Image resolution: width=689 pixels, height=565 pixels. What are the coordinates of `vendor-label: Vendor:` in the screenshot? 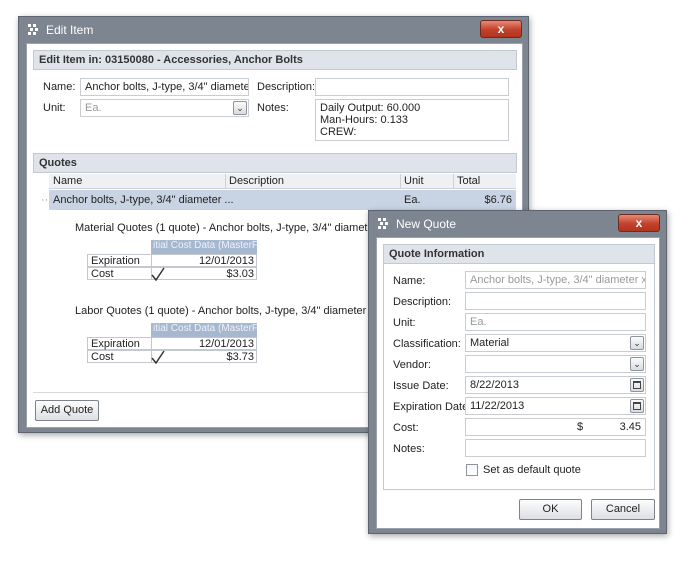 It's located at (412, 365).